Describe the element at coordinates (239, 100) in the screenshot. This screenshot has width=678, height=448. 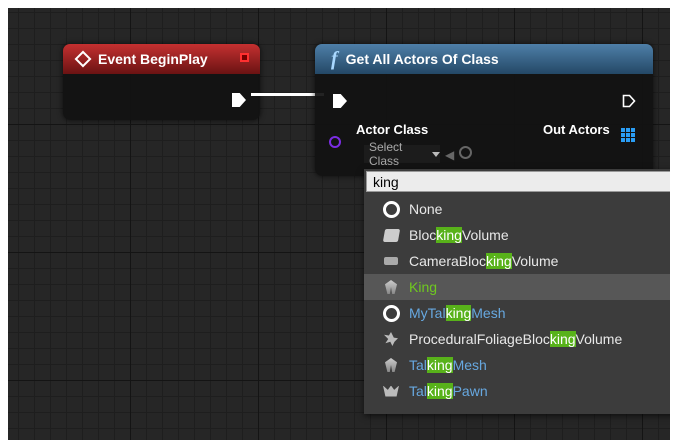
I see `exec-output-pin` at that location.